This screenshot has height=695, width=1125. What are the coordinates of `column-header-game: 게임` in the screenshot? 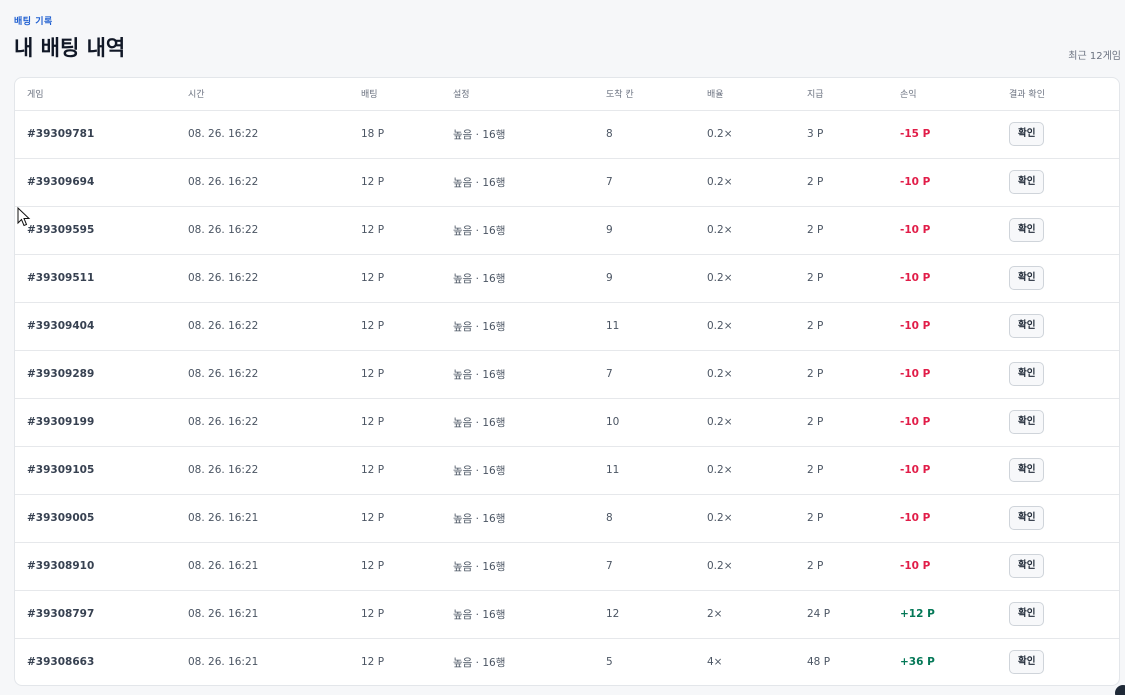 It's located at (95, 94).